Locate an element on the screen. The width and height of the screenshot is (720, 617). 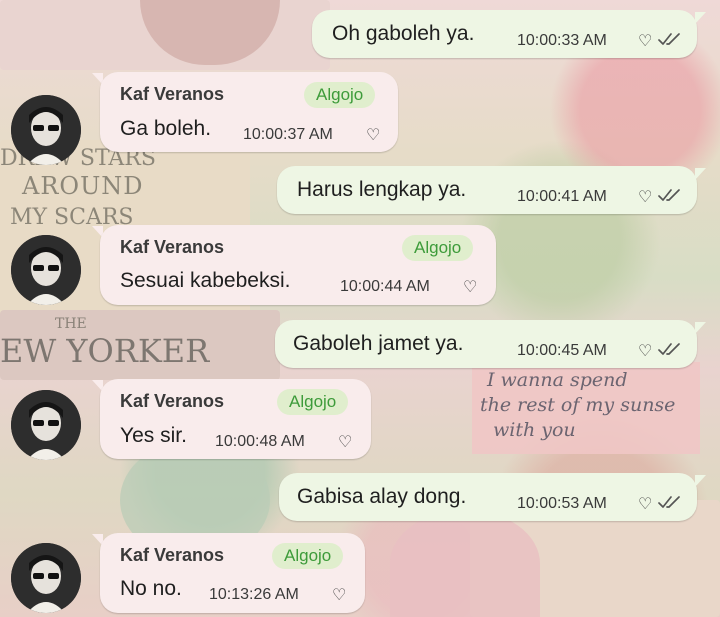
message-bubble-outgoing: Gaboleh jamet ya. 10:00:45 AM ♡ is located at coordinates (486, 344).